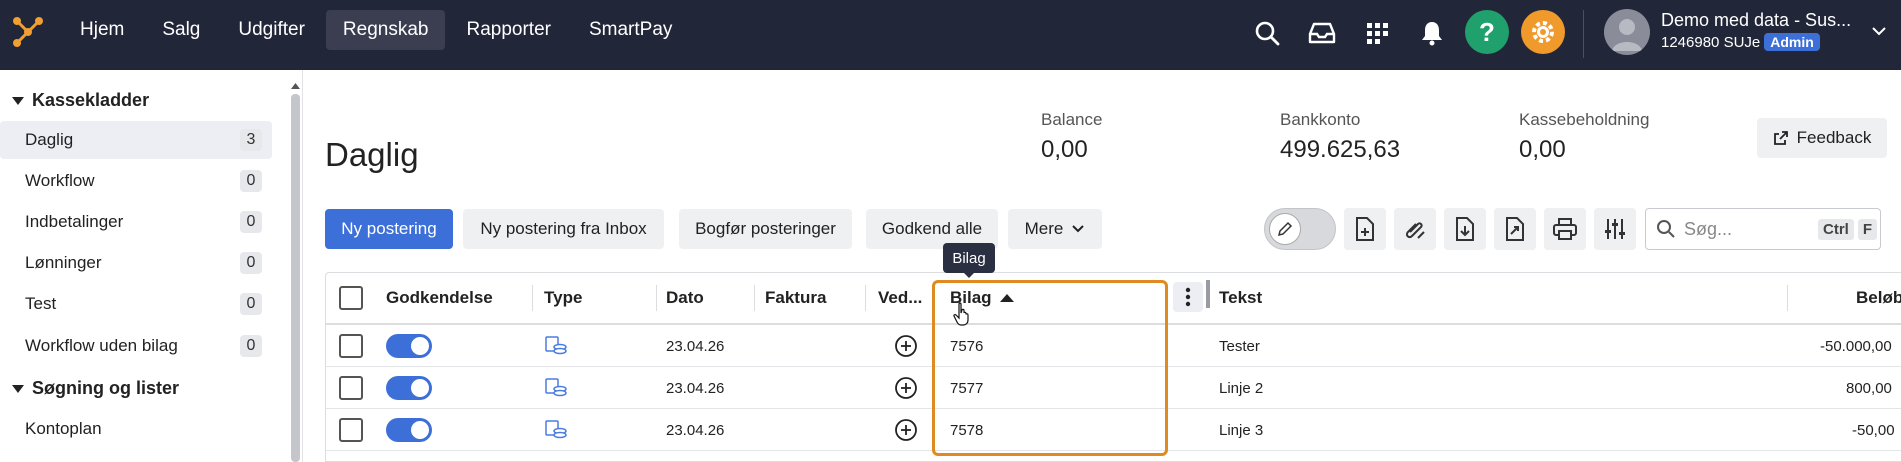 The image size is (1901, 462). I want to click on caret-down-icon, so click(18, 100).